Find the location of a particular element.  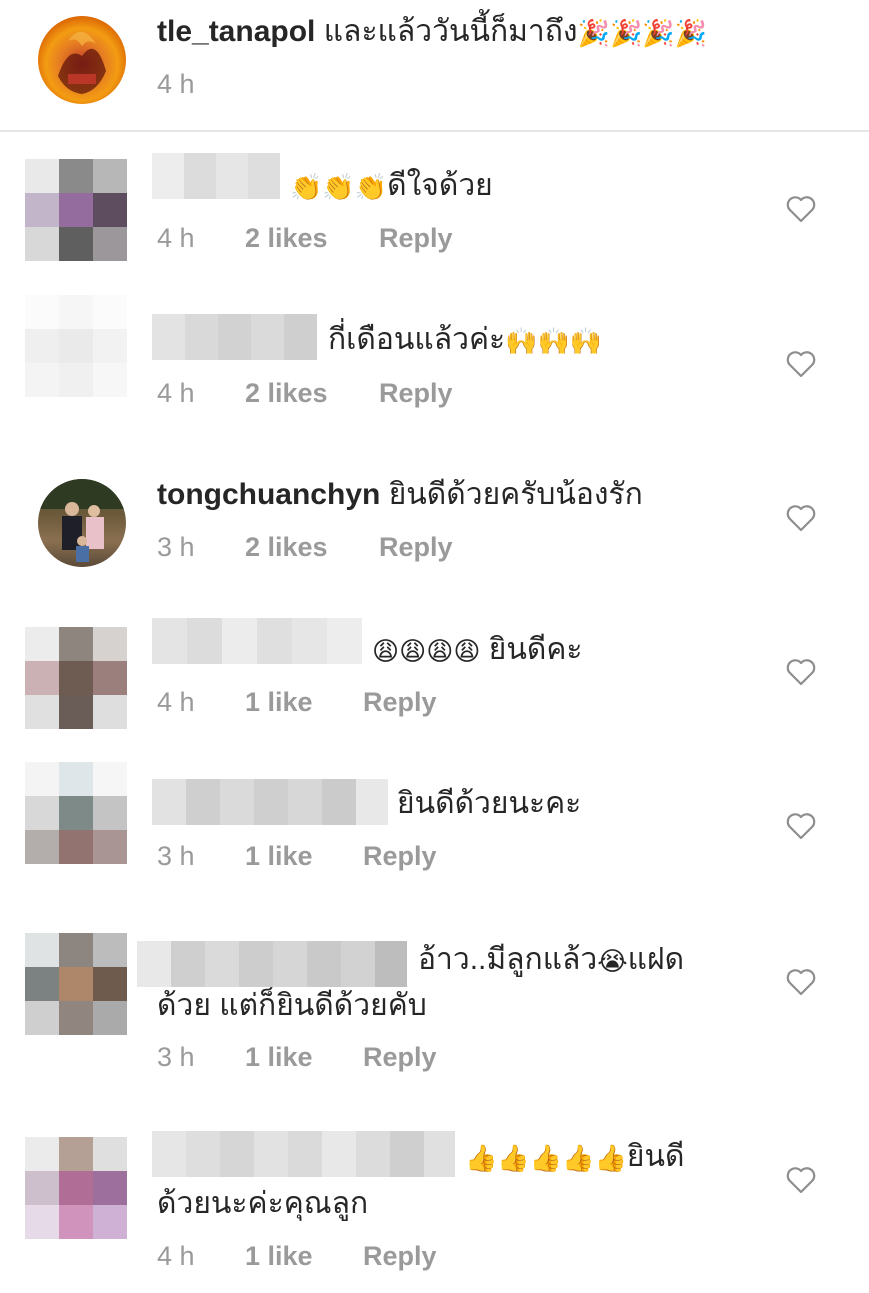

thumbs-up-emojis: 👍👍👍👍👍 is located at coordinates (546, 1158).